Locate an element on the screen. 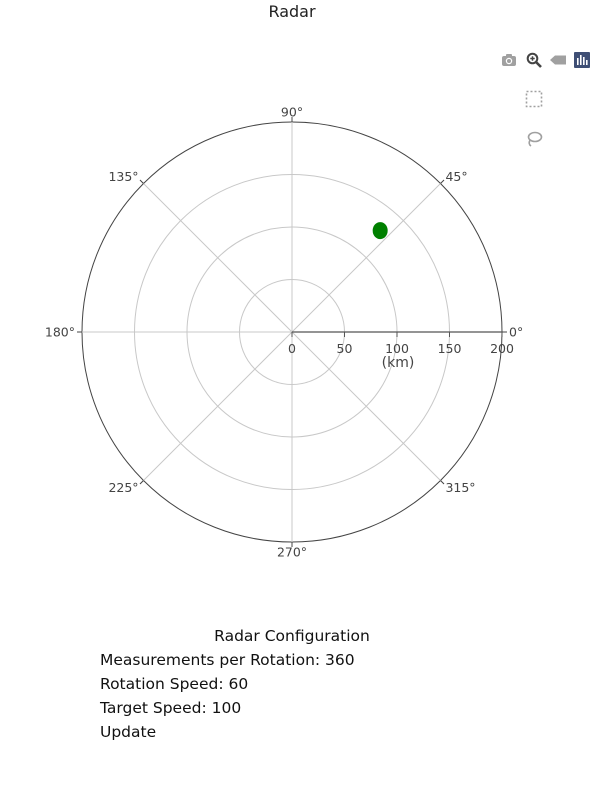 Image resolution: width=613 pixels, height=786 pixels. angular-tick-label: 0° is located at coordinates (516, 332).